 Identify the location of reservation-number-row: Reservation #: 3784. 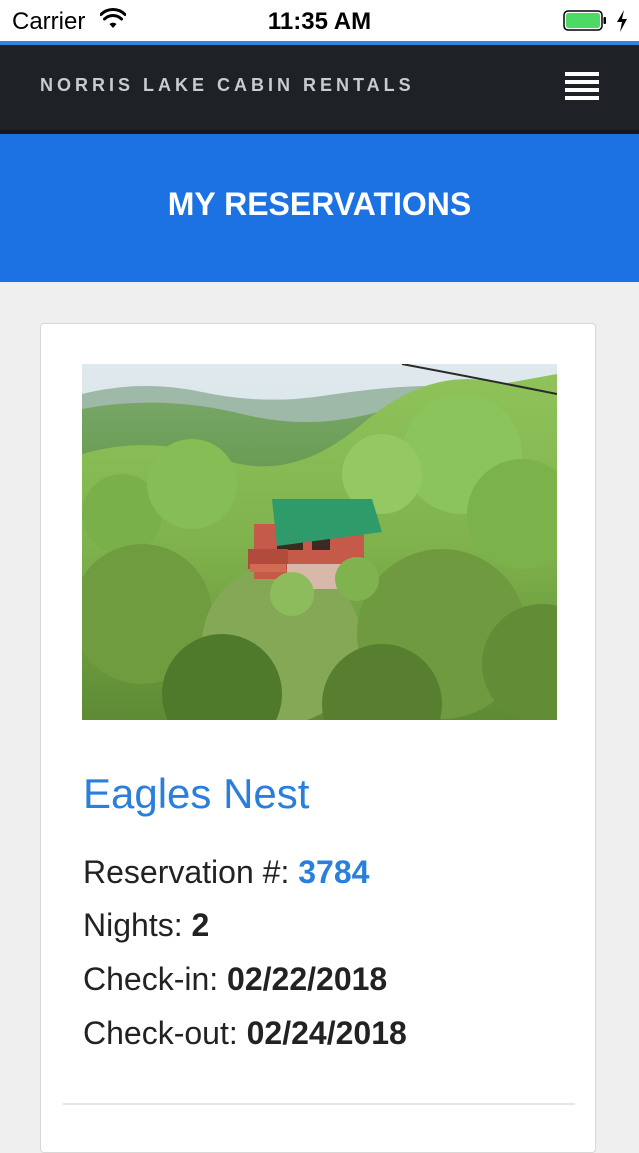
(226, 872).